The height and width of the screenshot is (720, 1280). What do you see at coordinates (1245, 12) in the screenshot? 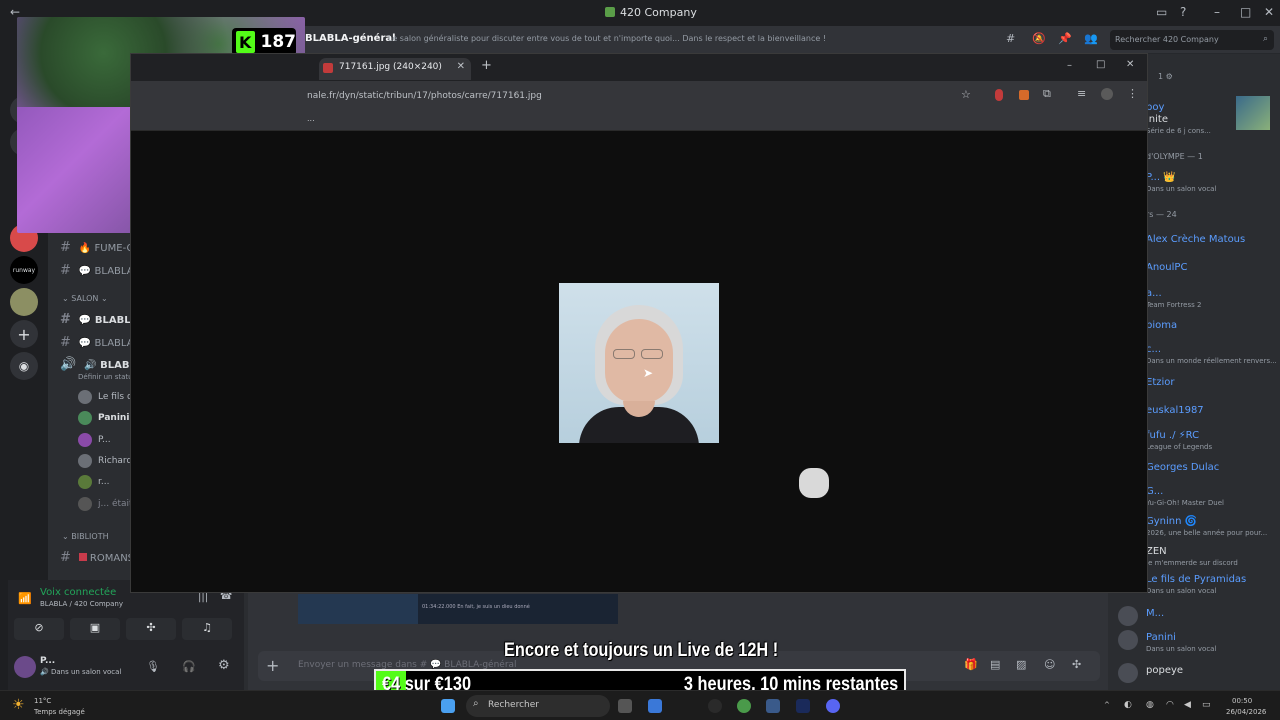
I see `maximize-icon: □` at bounding box center [1245, 12].